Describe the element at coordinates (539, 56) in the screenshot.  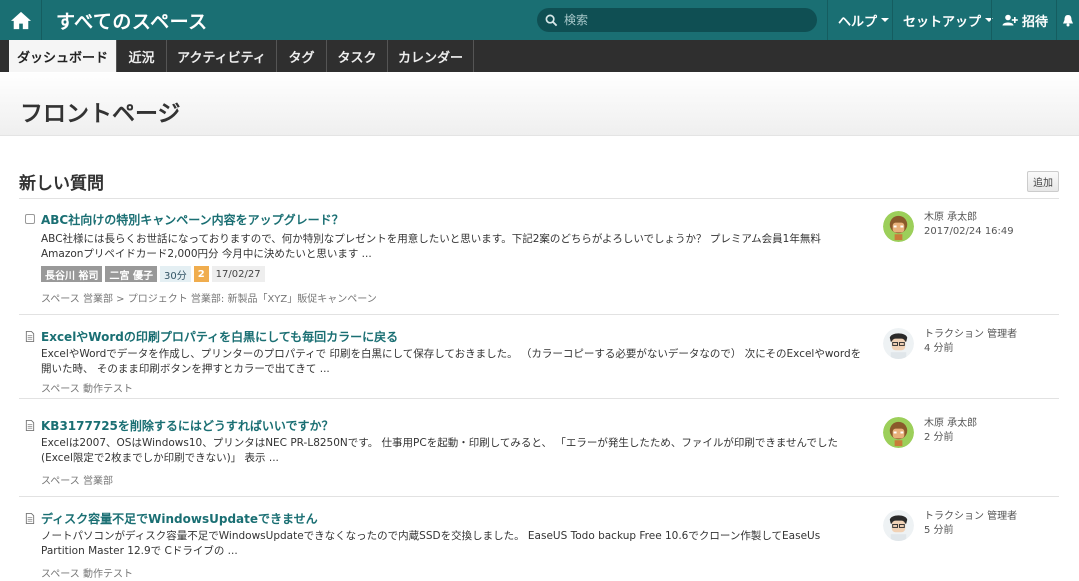
I see `tab-bar: ダッシュボード 近況 アクティビティ タグ タスク カレンダー` at that location.